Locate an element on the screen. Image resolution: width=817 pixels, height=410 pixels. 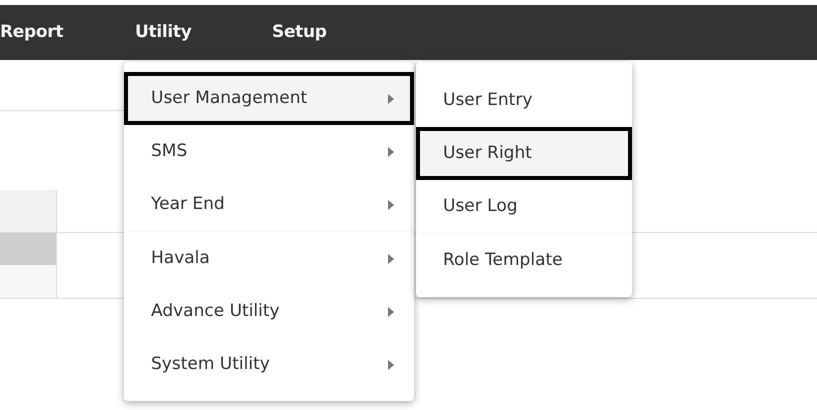
menu-item: Role Template is located at coordinates (524, 260).